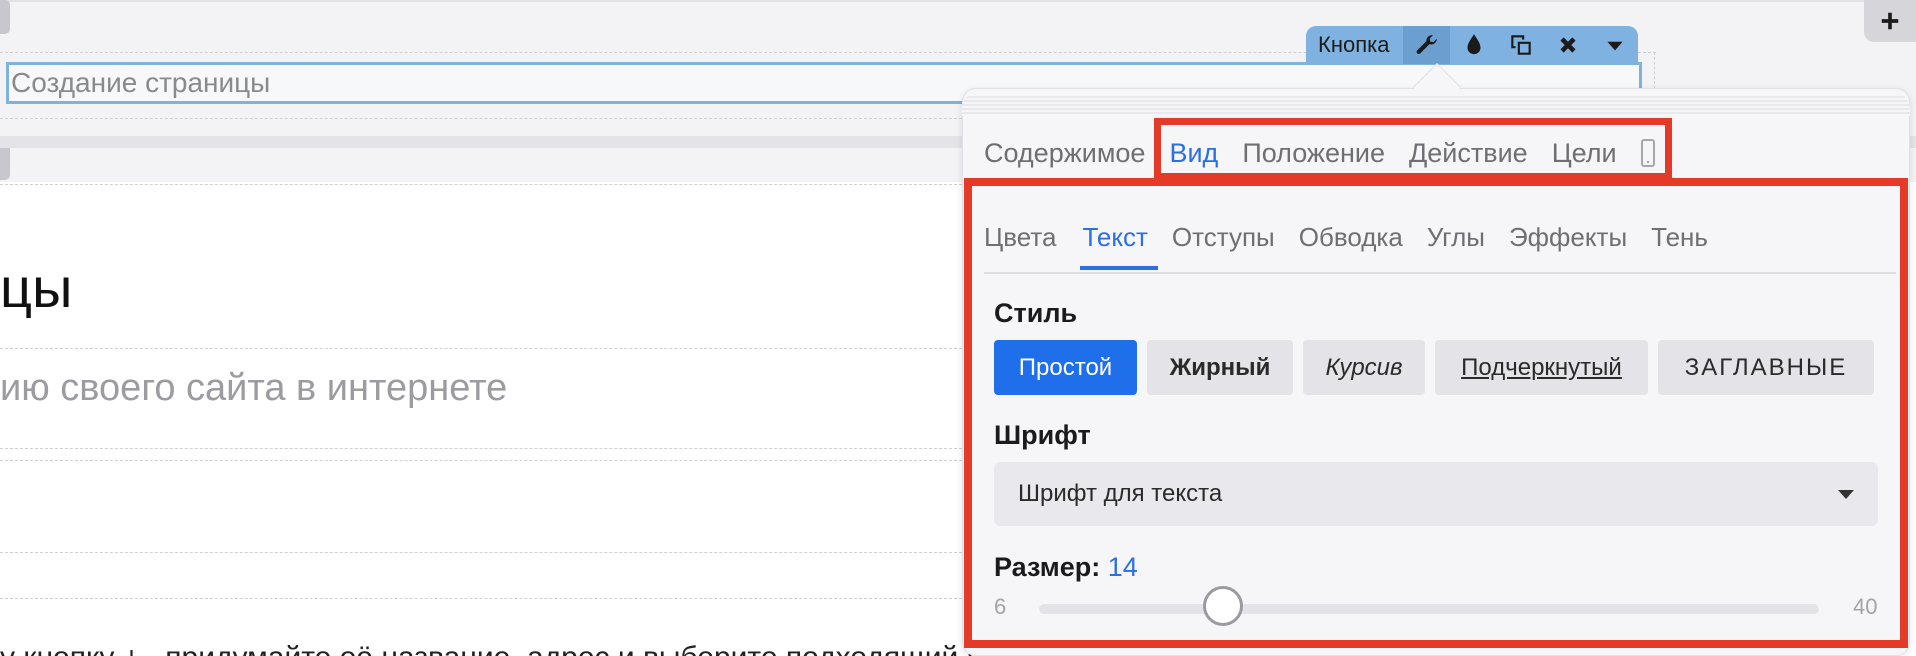  What do you see at coordinates (1679, 243) in the screenshot?
I see `subtab-shadow: Тень` at bounding box center [1679, 243].